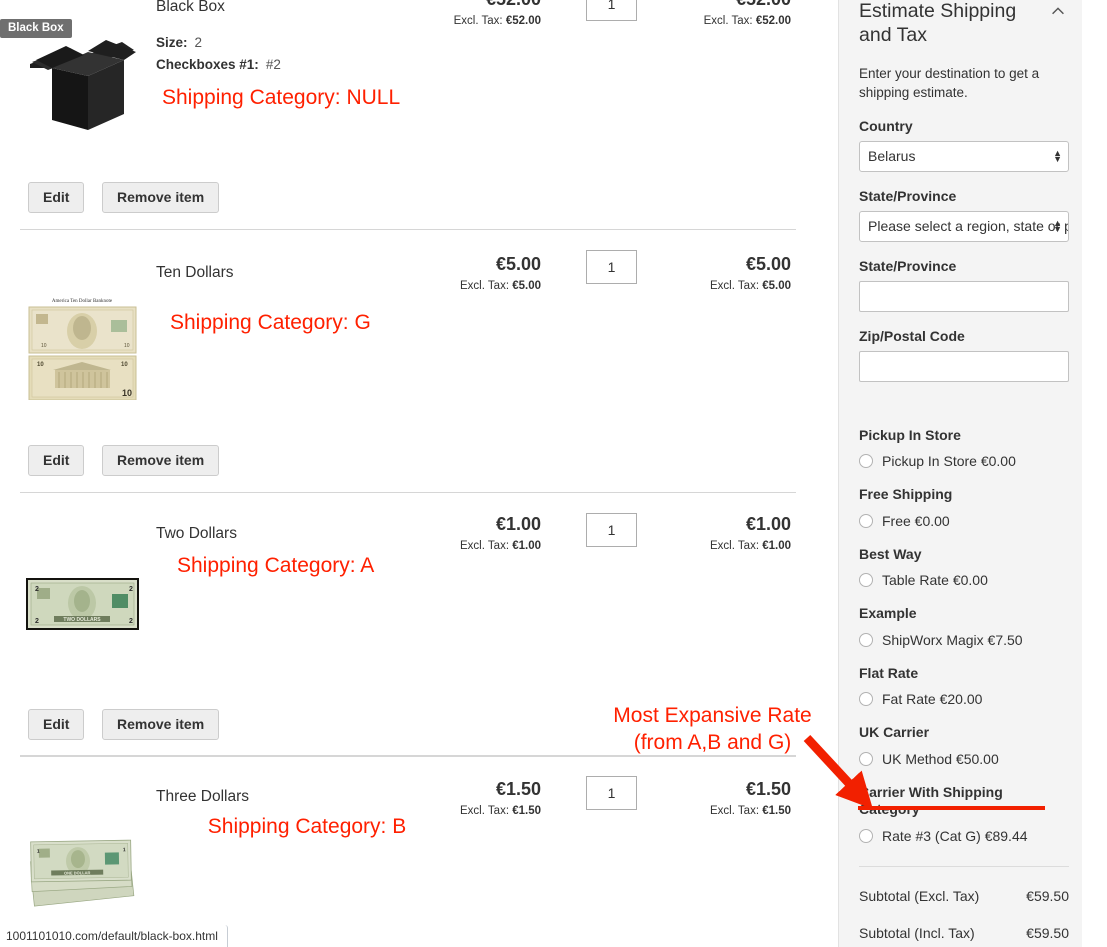 The width and height of the screenshot is (1107, 947). Describe the element at coordinates (202, 797) in the screenshot. I see `product-name: Three Dollars` at that location.